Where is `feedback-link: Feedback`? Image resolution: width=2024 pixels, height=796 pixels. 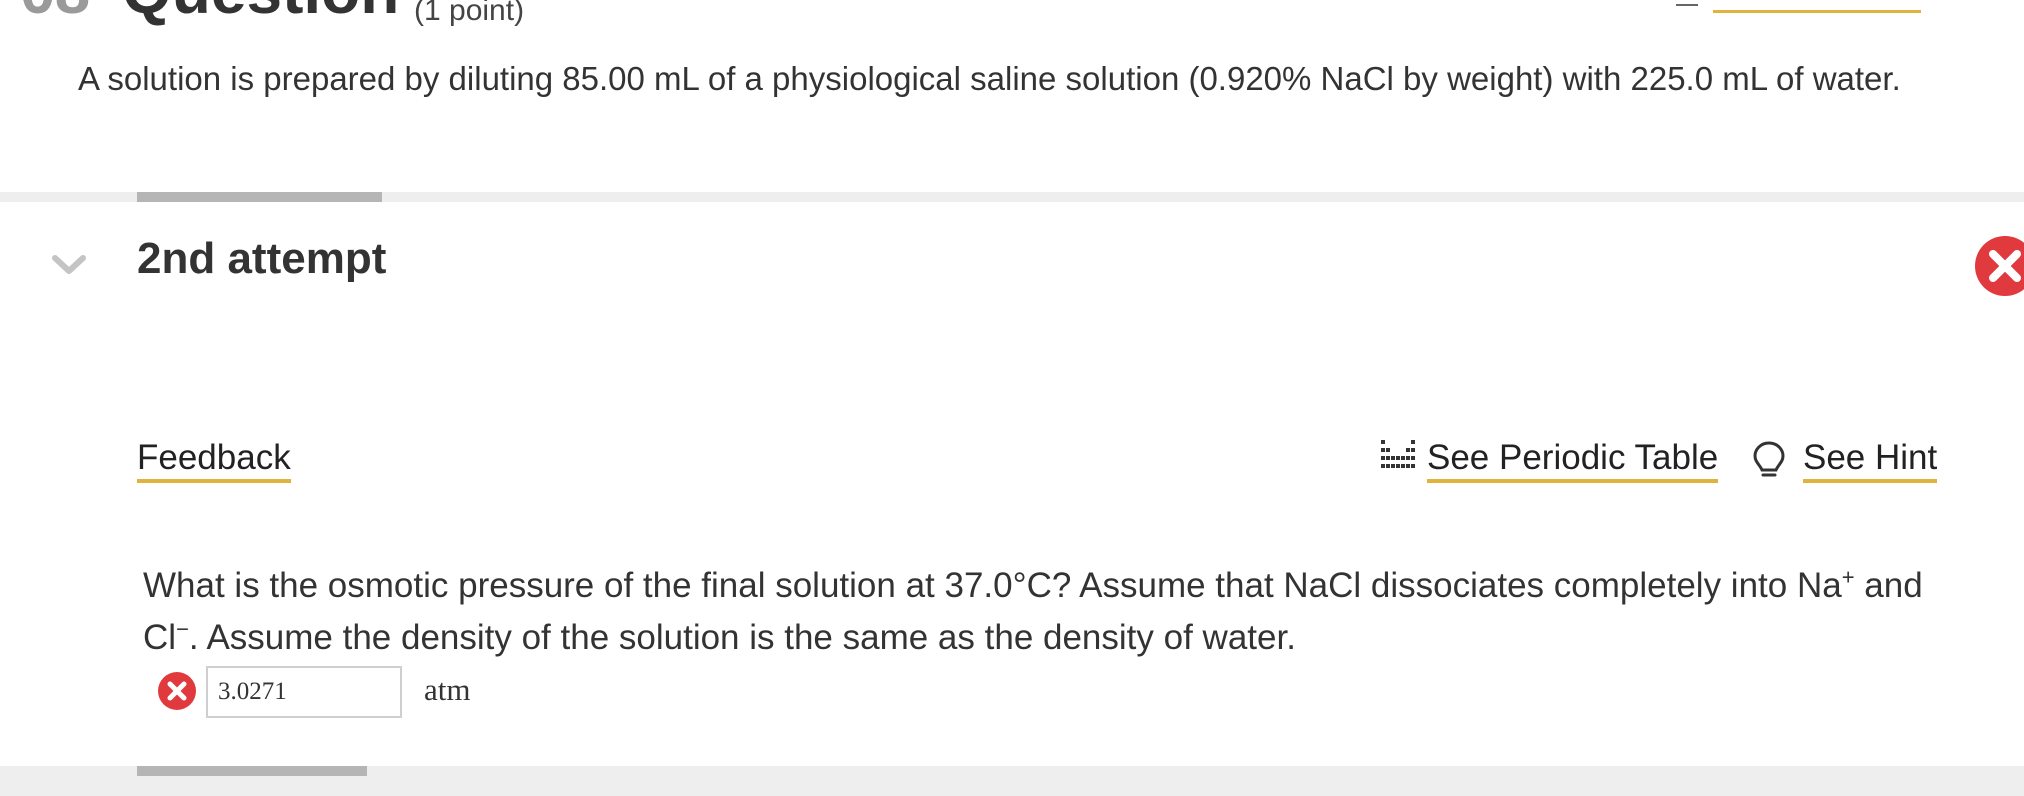
feedback-link: Feedback is located at coordinates (214, 461).